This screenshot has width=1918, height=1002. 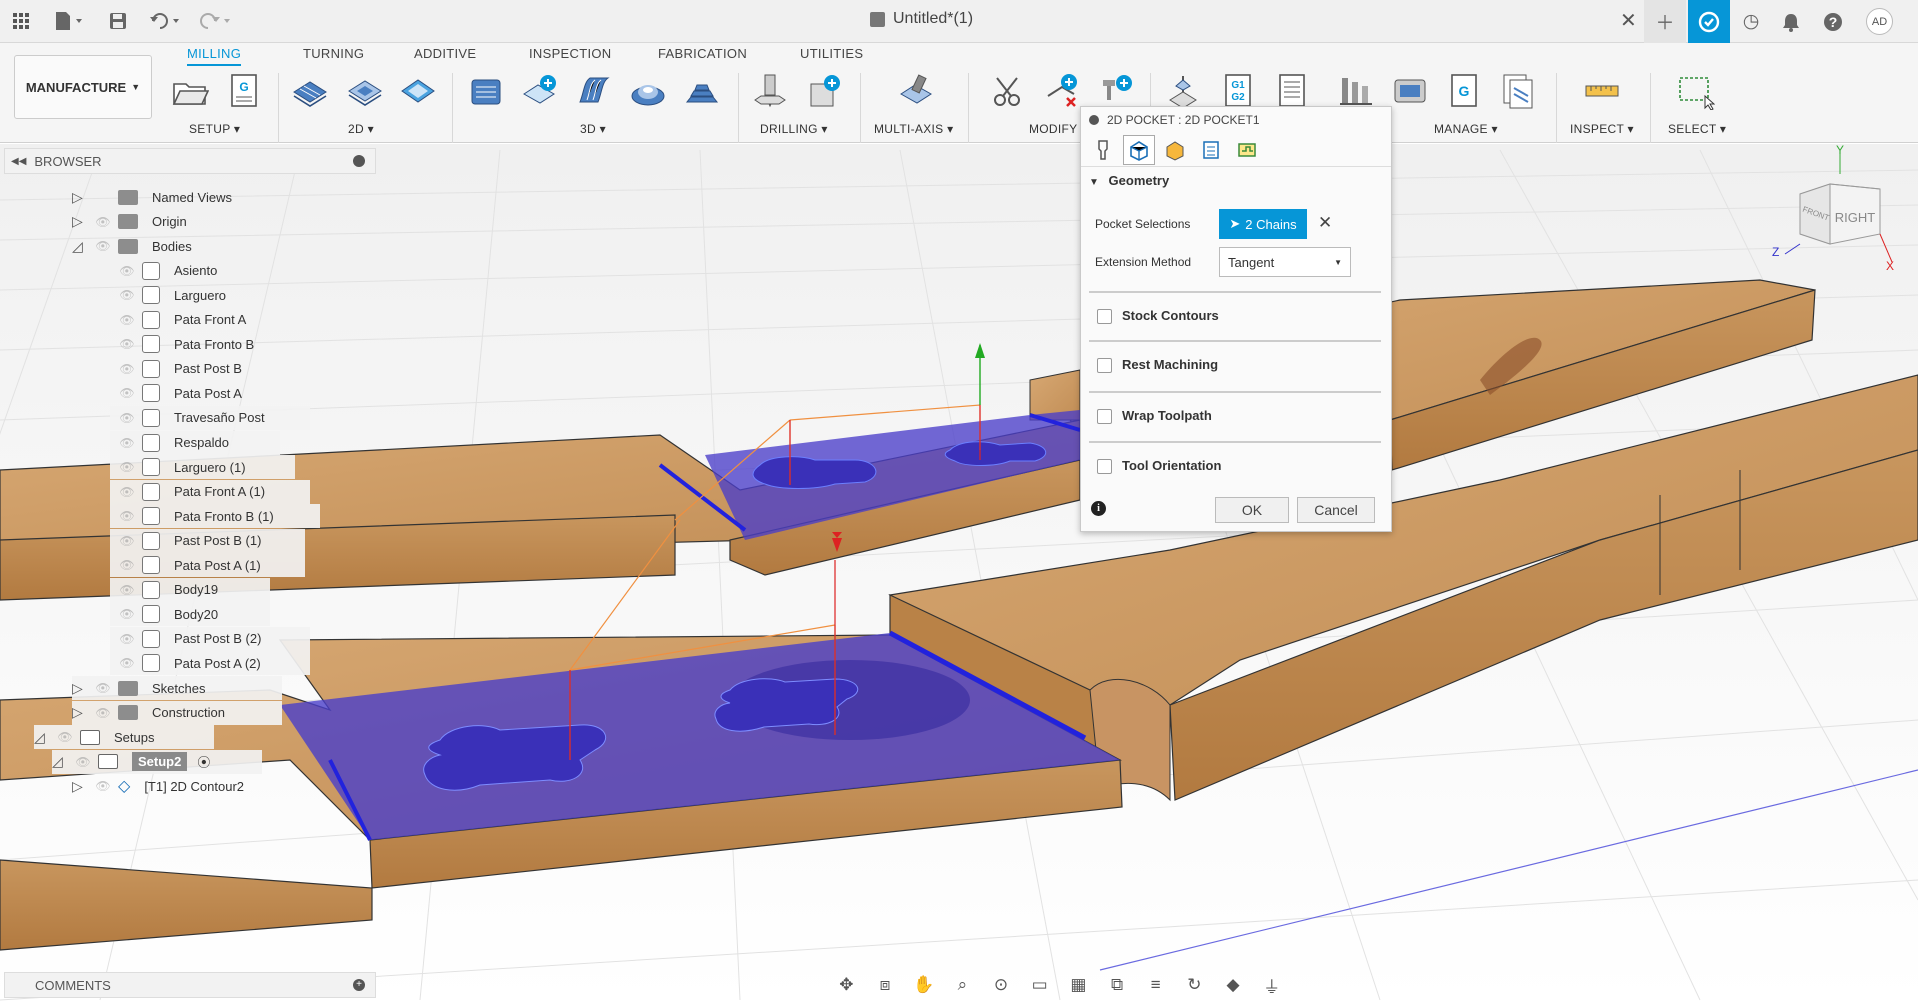 What do you see at coordinates (1464, 91) in the screenshot?
I see `post-library-icon: G` at bounding box center [1464, 91].